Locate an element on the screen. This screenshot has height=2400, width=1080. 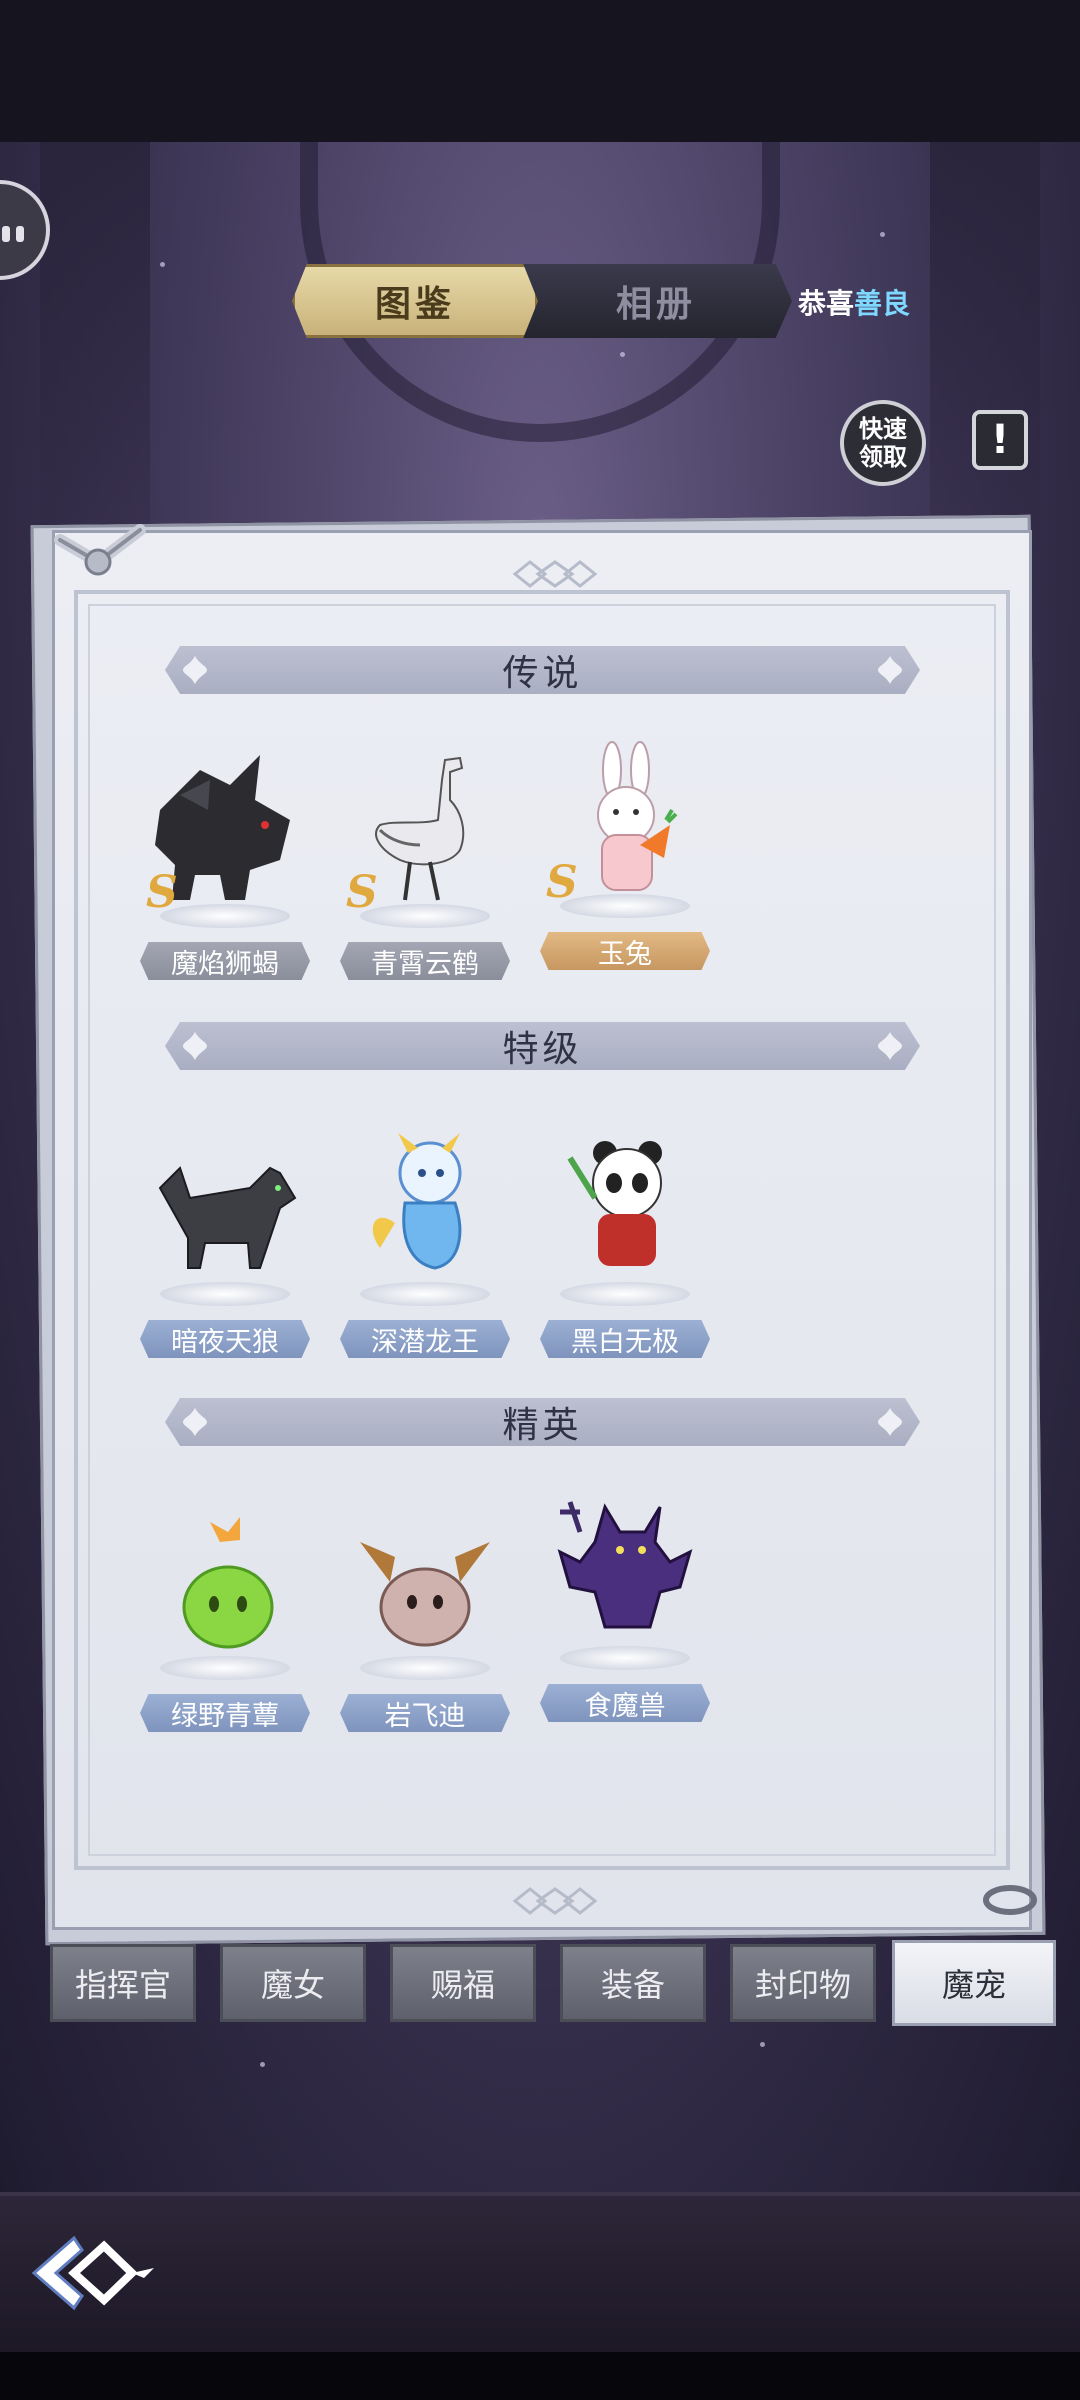
section-title: 传说 is located at coordinates (542, 673).